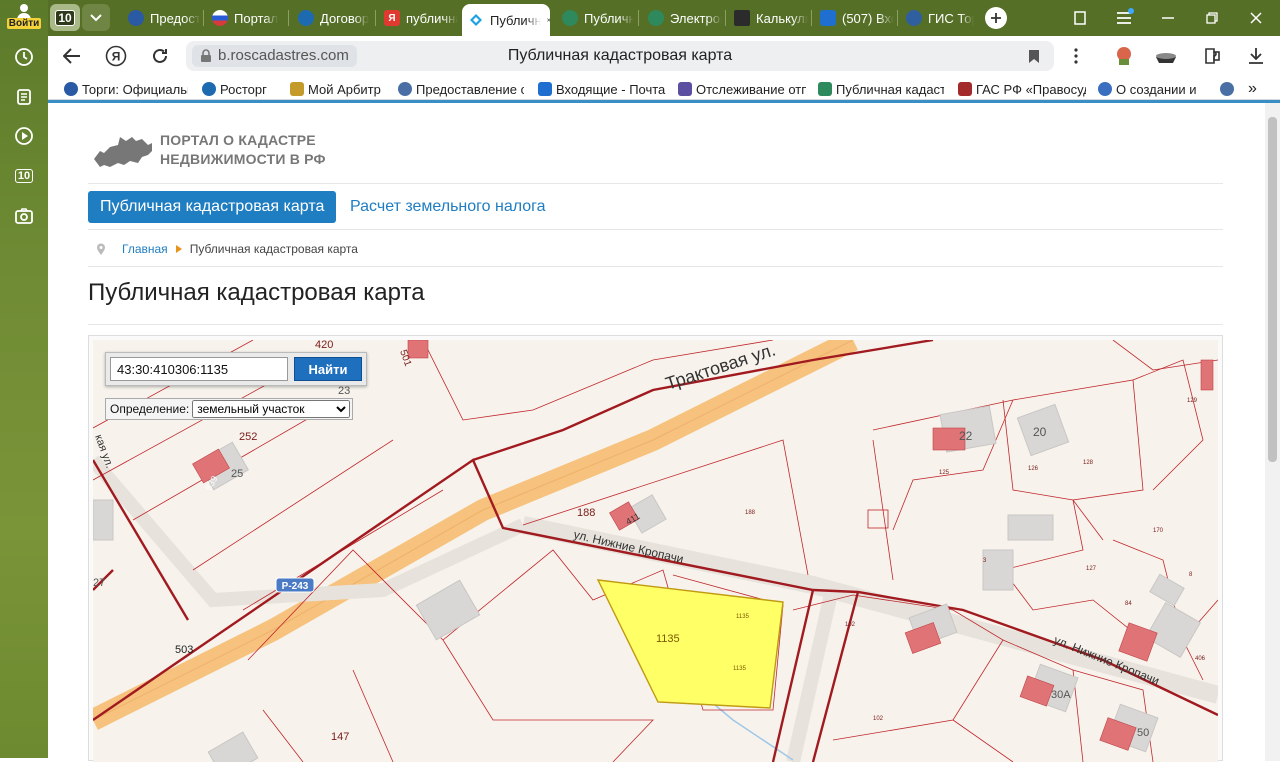 This screenshot has height=762, width=1280. Describe the element at coordinates (1153, 89) in the screenshot. I see `bookmark-about: О создании и` at that location.